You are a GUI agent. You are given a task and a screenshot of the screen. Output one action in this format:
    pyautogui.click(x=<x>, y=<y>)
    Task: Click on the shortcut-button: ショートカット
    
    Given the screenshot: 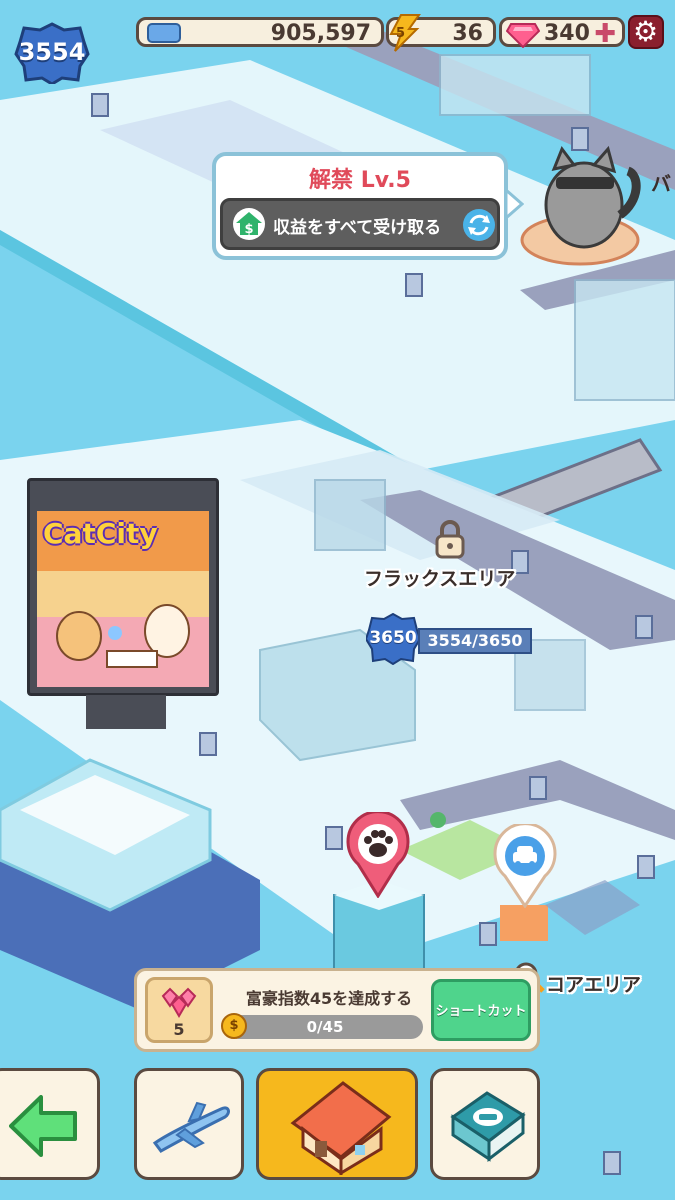 What is the action you would take?
    pyautogui.click(x=481, y=1010)
    